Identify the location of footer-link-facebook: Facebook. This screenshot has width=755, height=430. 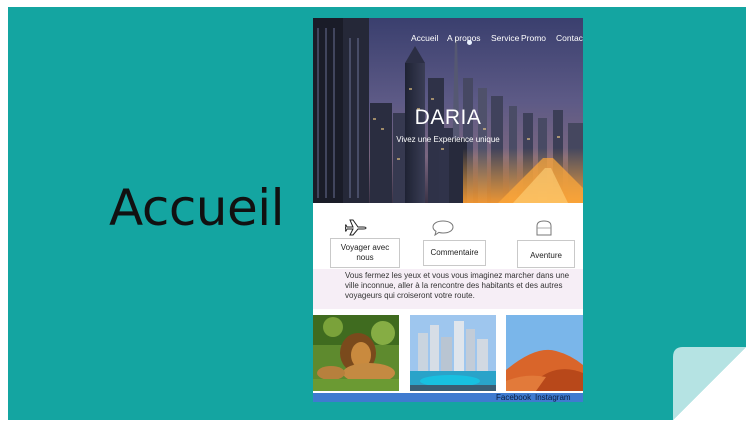
(513, 397).